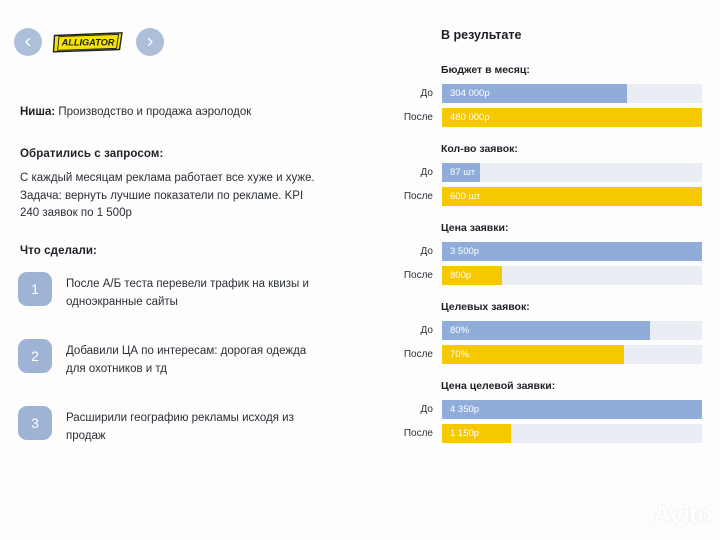 The height and width of the screenshot is (540, 720). Describe the element at coordinates (38, 112) in the screenshot. I see `niche-label: Ниша:` at that location.